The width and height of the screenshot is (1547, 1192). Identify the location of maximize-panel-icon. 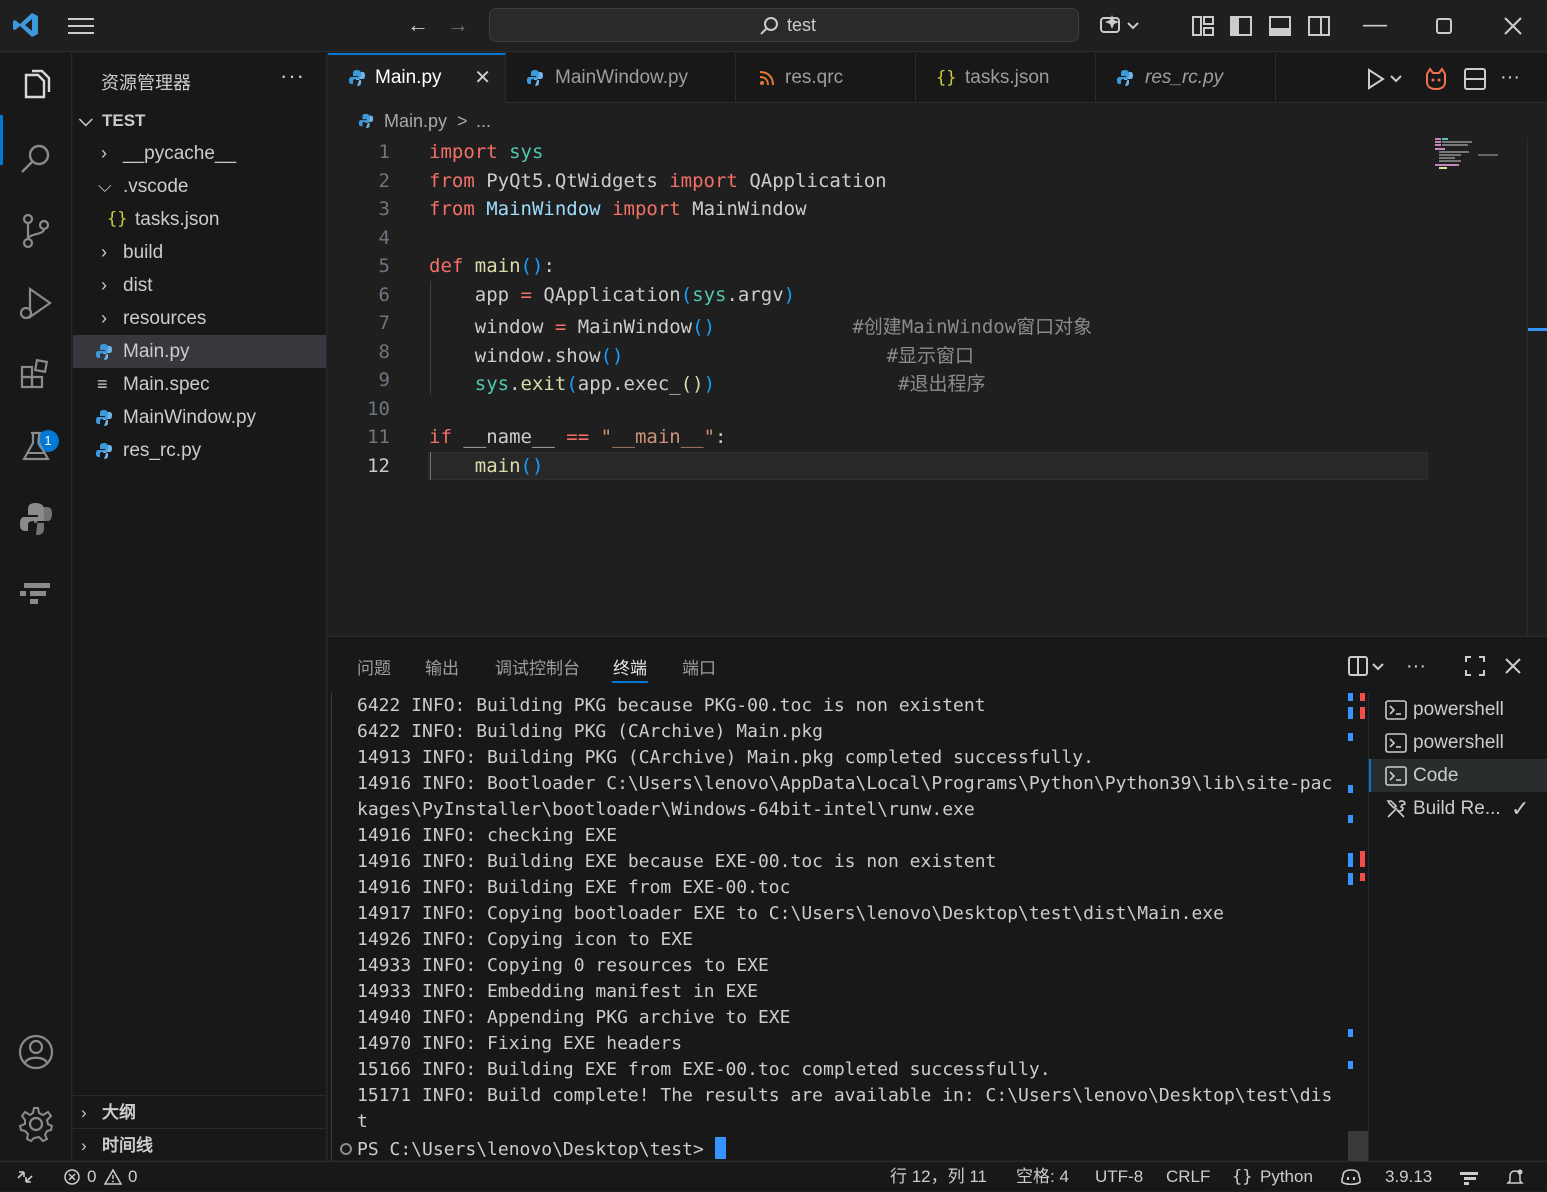
(1475, 666).